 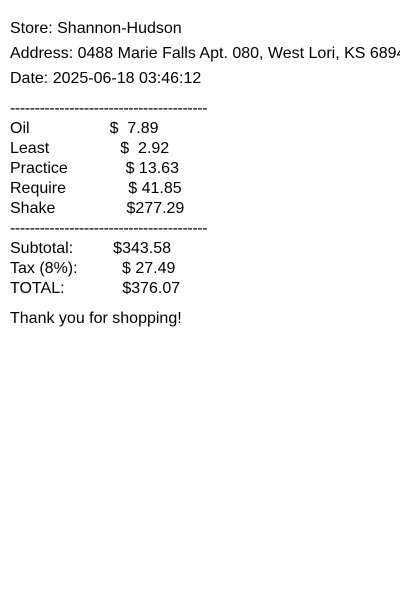 I want to click on item-line: Practice $ 13.63, so click(x=94, y=168).